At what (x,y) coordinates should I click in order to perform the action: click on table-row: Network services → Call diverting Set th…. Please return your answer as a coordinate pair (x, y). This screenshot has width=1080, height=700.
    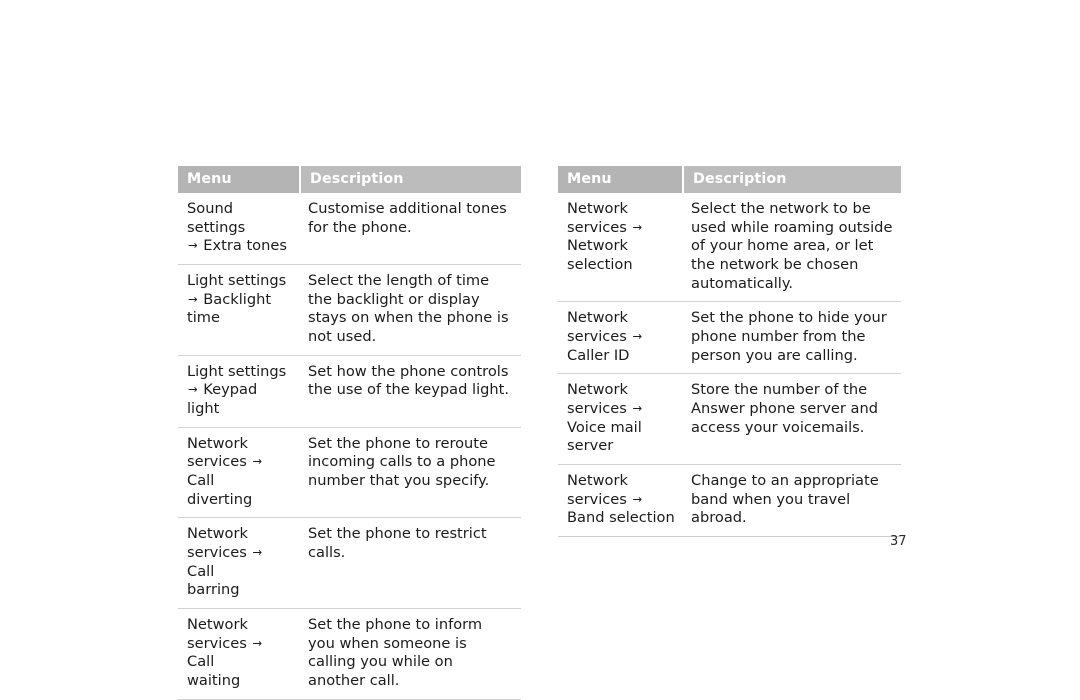
    Looking at the image, I should click on (349, 473).